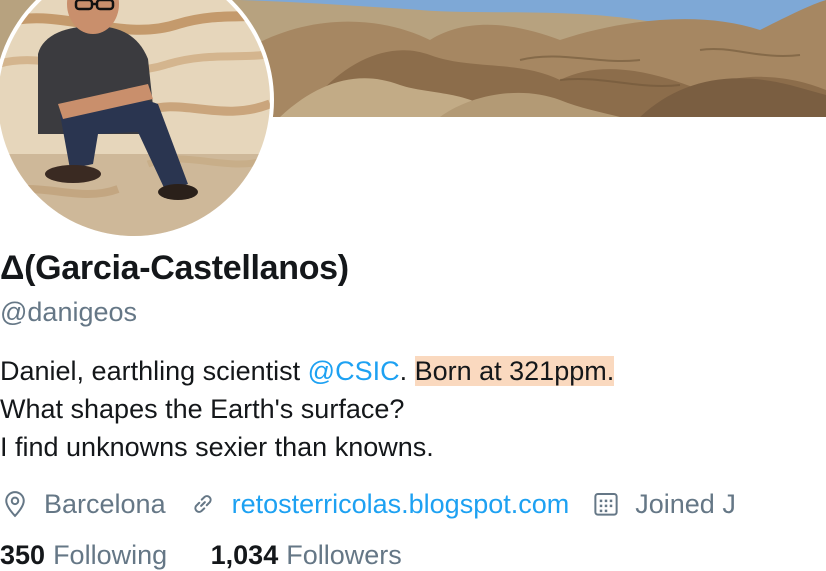 This screenshot has height=571, width=826. Describe the element at coordinates (514, 371) in the screenshot. I see `highlighted-text: Born at 321ppm.` at that location.